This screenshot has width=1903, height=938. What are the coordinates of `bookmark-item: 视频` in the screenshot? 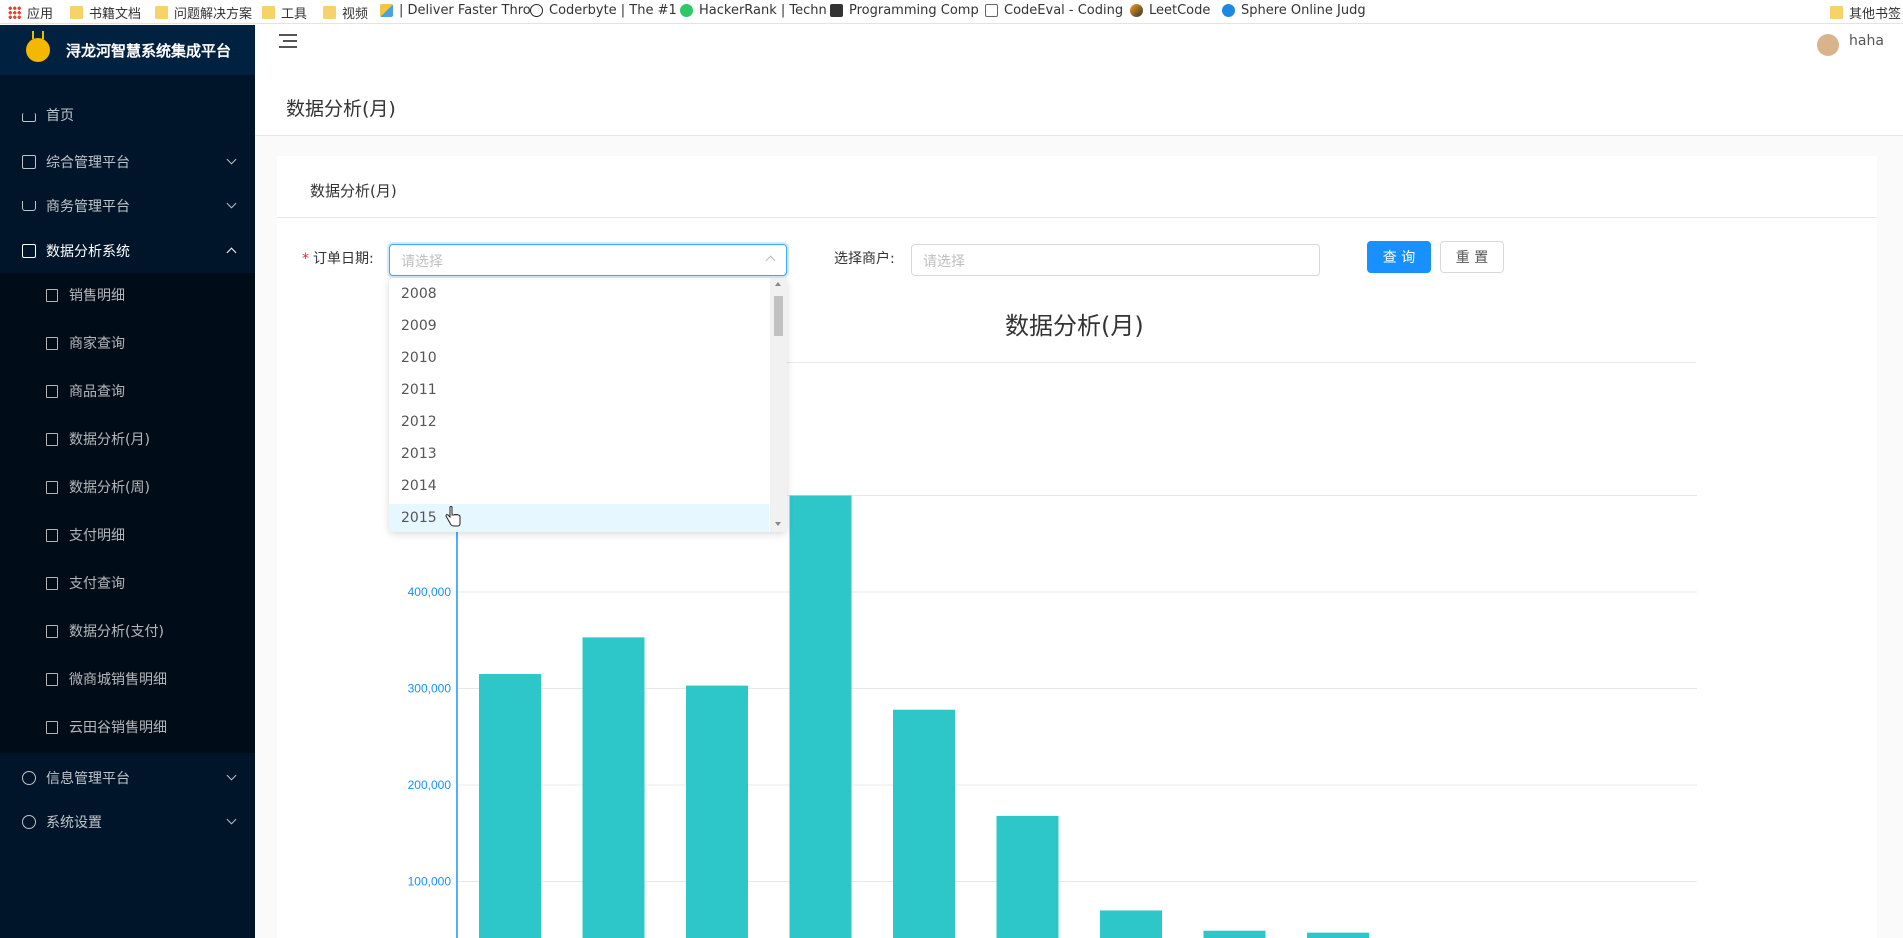 It's located at (345, 12).